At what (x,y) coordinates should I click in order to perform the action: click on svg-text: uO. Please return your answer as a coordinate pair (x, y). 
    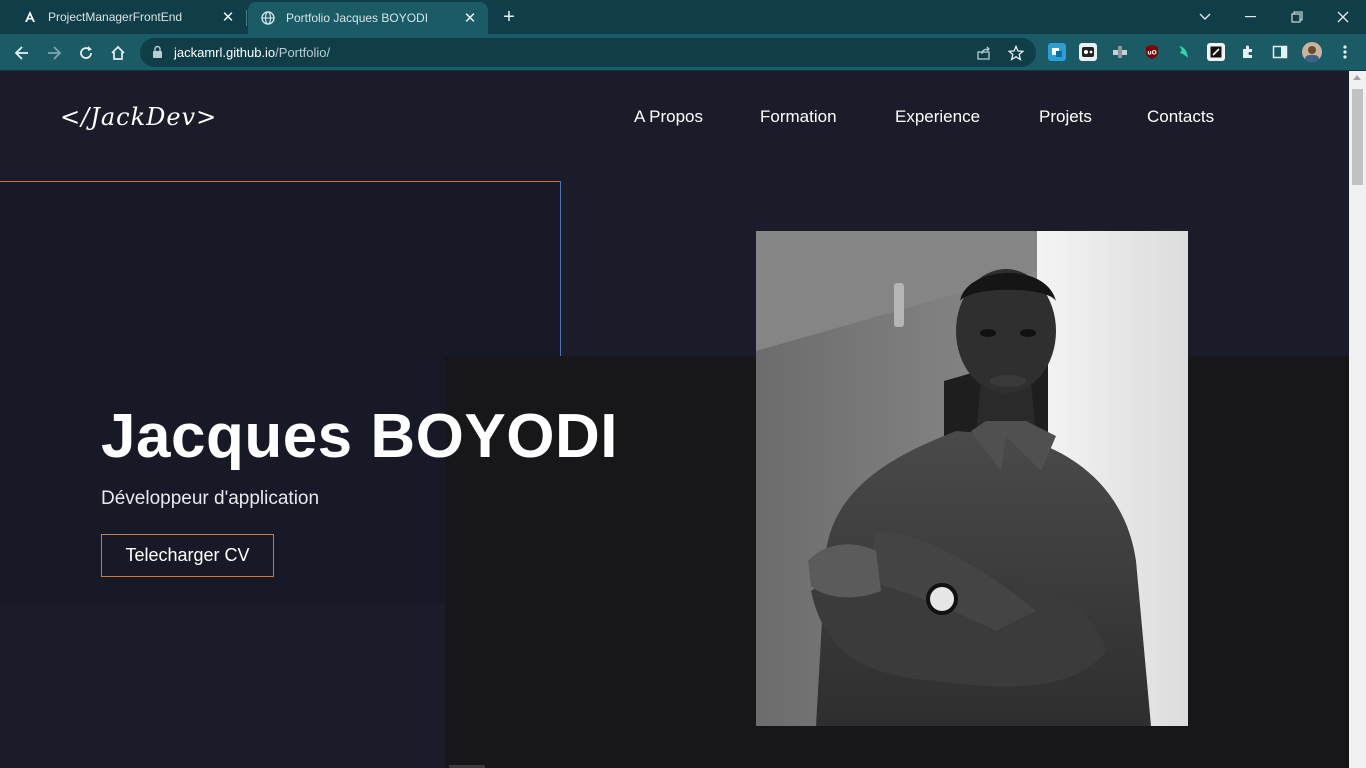
    Looking at the image, I should click on (1151, 53).